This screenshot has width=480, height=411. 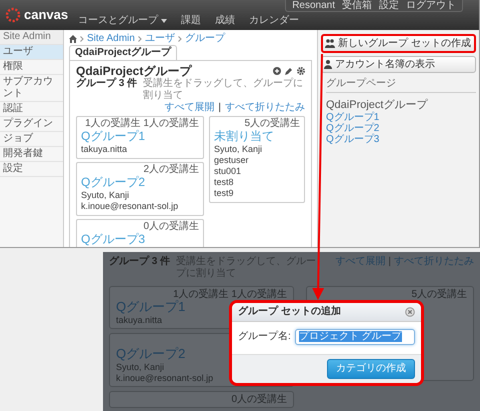 I want to click on dialog-title: グループ セットの追加, so click(x=289, y=312).